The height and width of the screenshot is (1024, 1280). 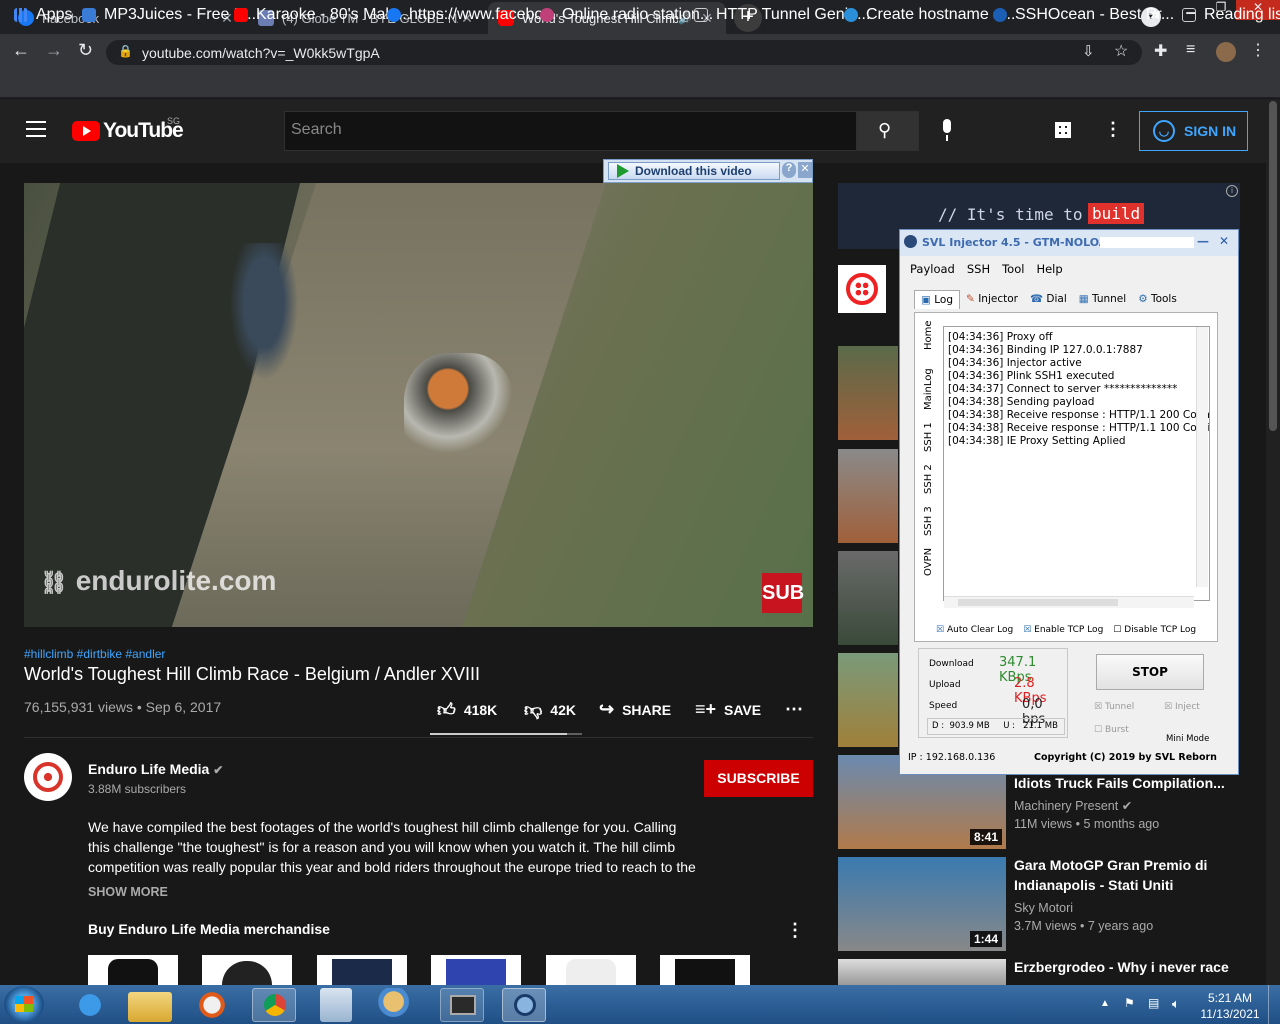 I want to click on screenshot-tool-button, so click(x=462, y=1005).